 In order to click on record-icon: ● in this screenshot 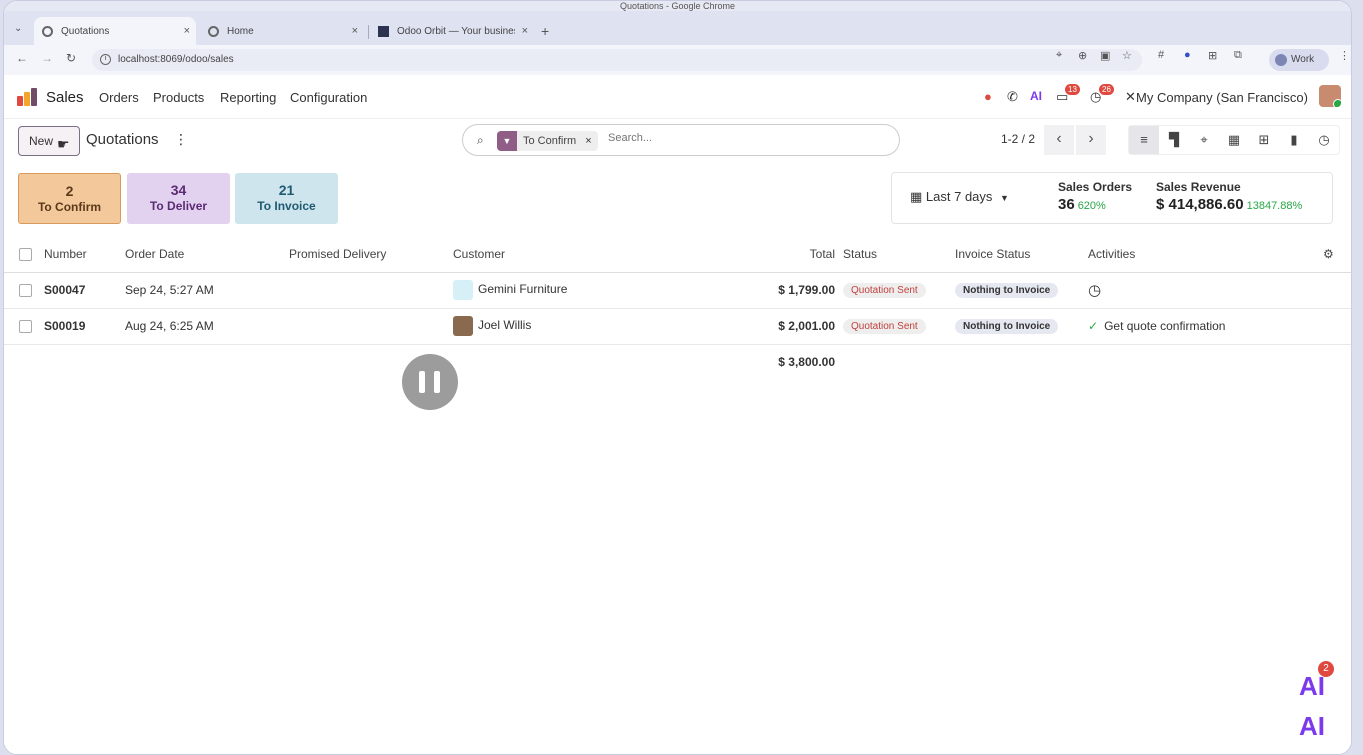, I will do `click(988, 96)`.